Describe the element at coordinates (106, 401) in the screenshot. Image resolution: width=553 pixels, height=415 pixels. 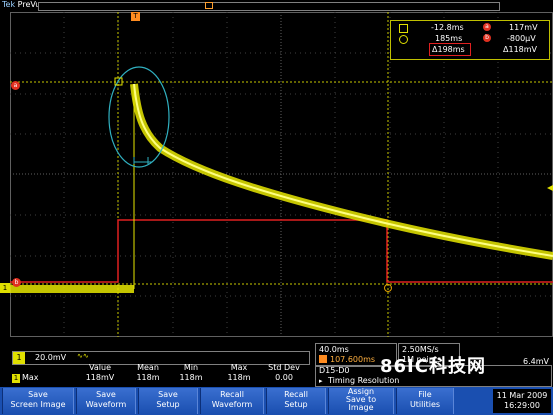
I see `save-waveform-button: Save Waveform` at that location.